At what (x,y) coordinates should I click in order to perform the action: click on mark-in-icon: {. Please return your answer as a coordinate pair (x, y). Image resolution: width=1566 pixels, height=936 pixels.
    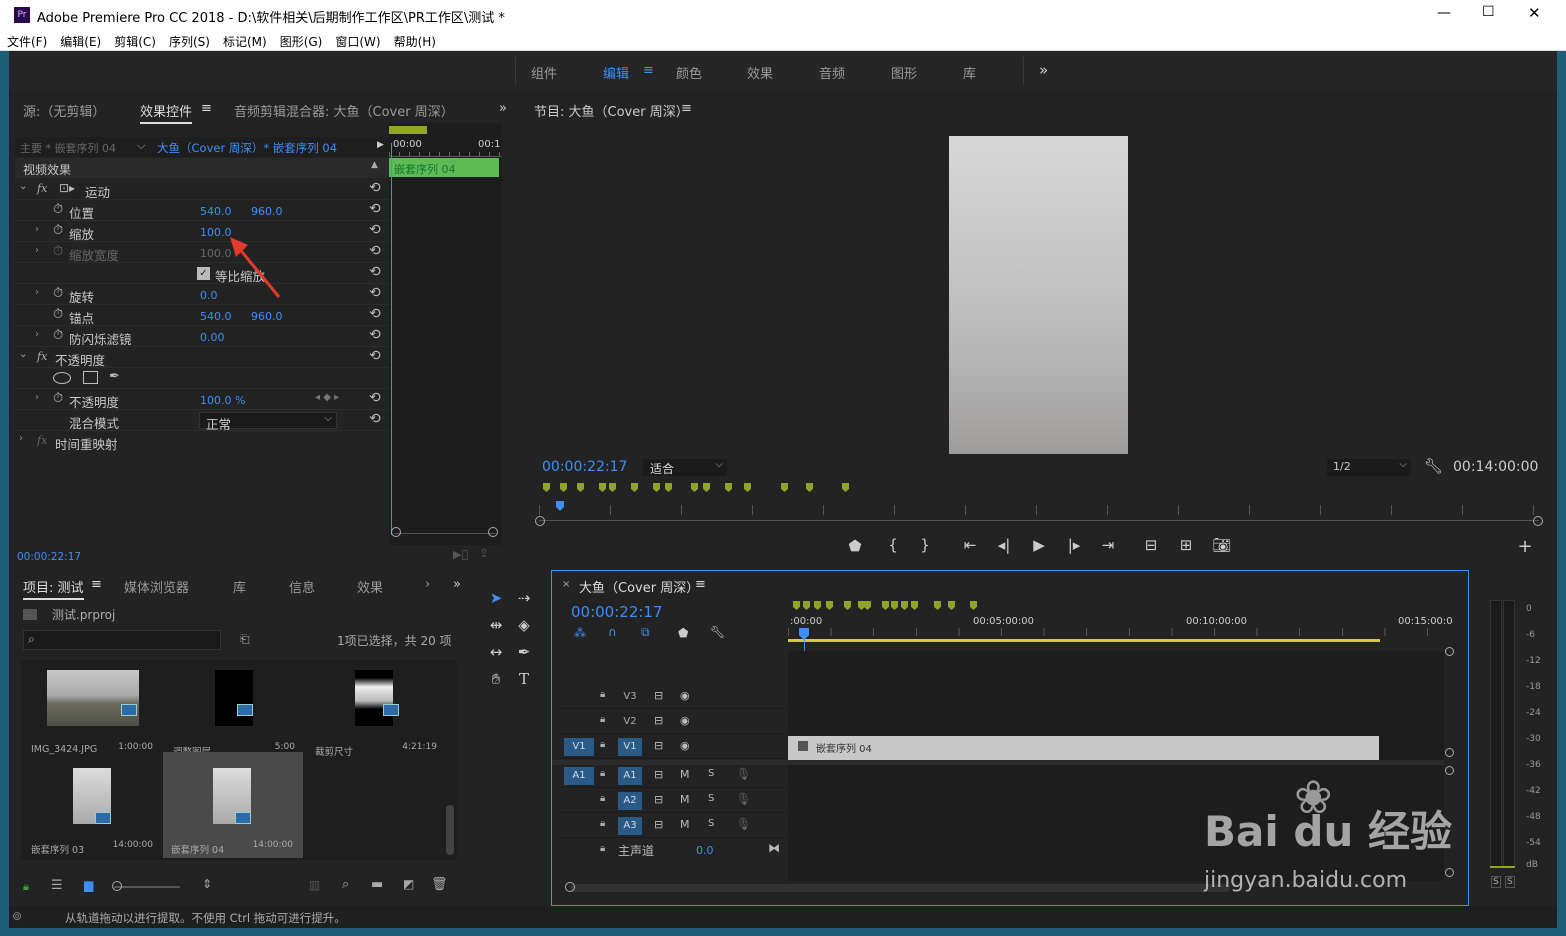
    Looking at the image, I should click on (893, 545).